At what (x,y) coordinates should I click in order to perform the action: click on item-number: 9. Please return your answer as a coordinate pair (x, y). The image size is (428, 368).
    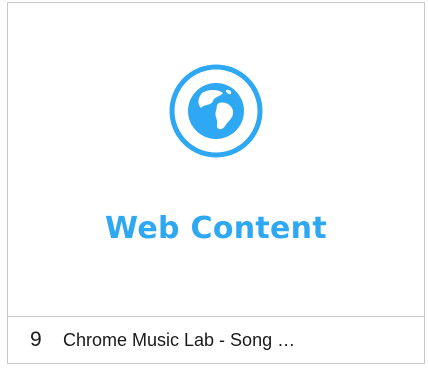
    Looking at the image, I should click on (36, 339).